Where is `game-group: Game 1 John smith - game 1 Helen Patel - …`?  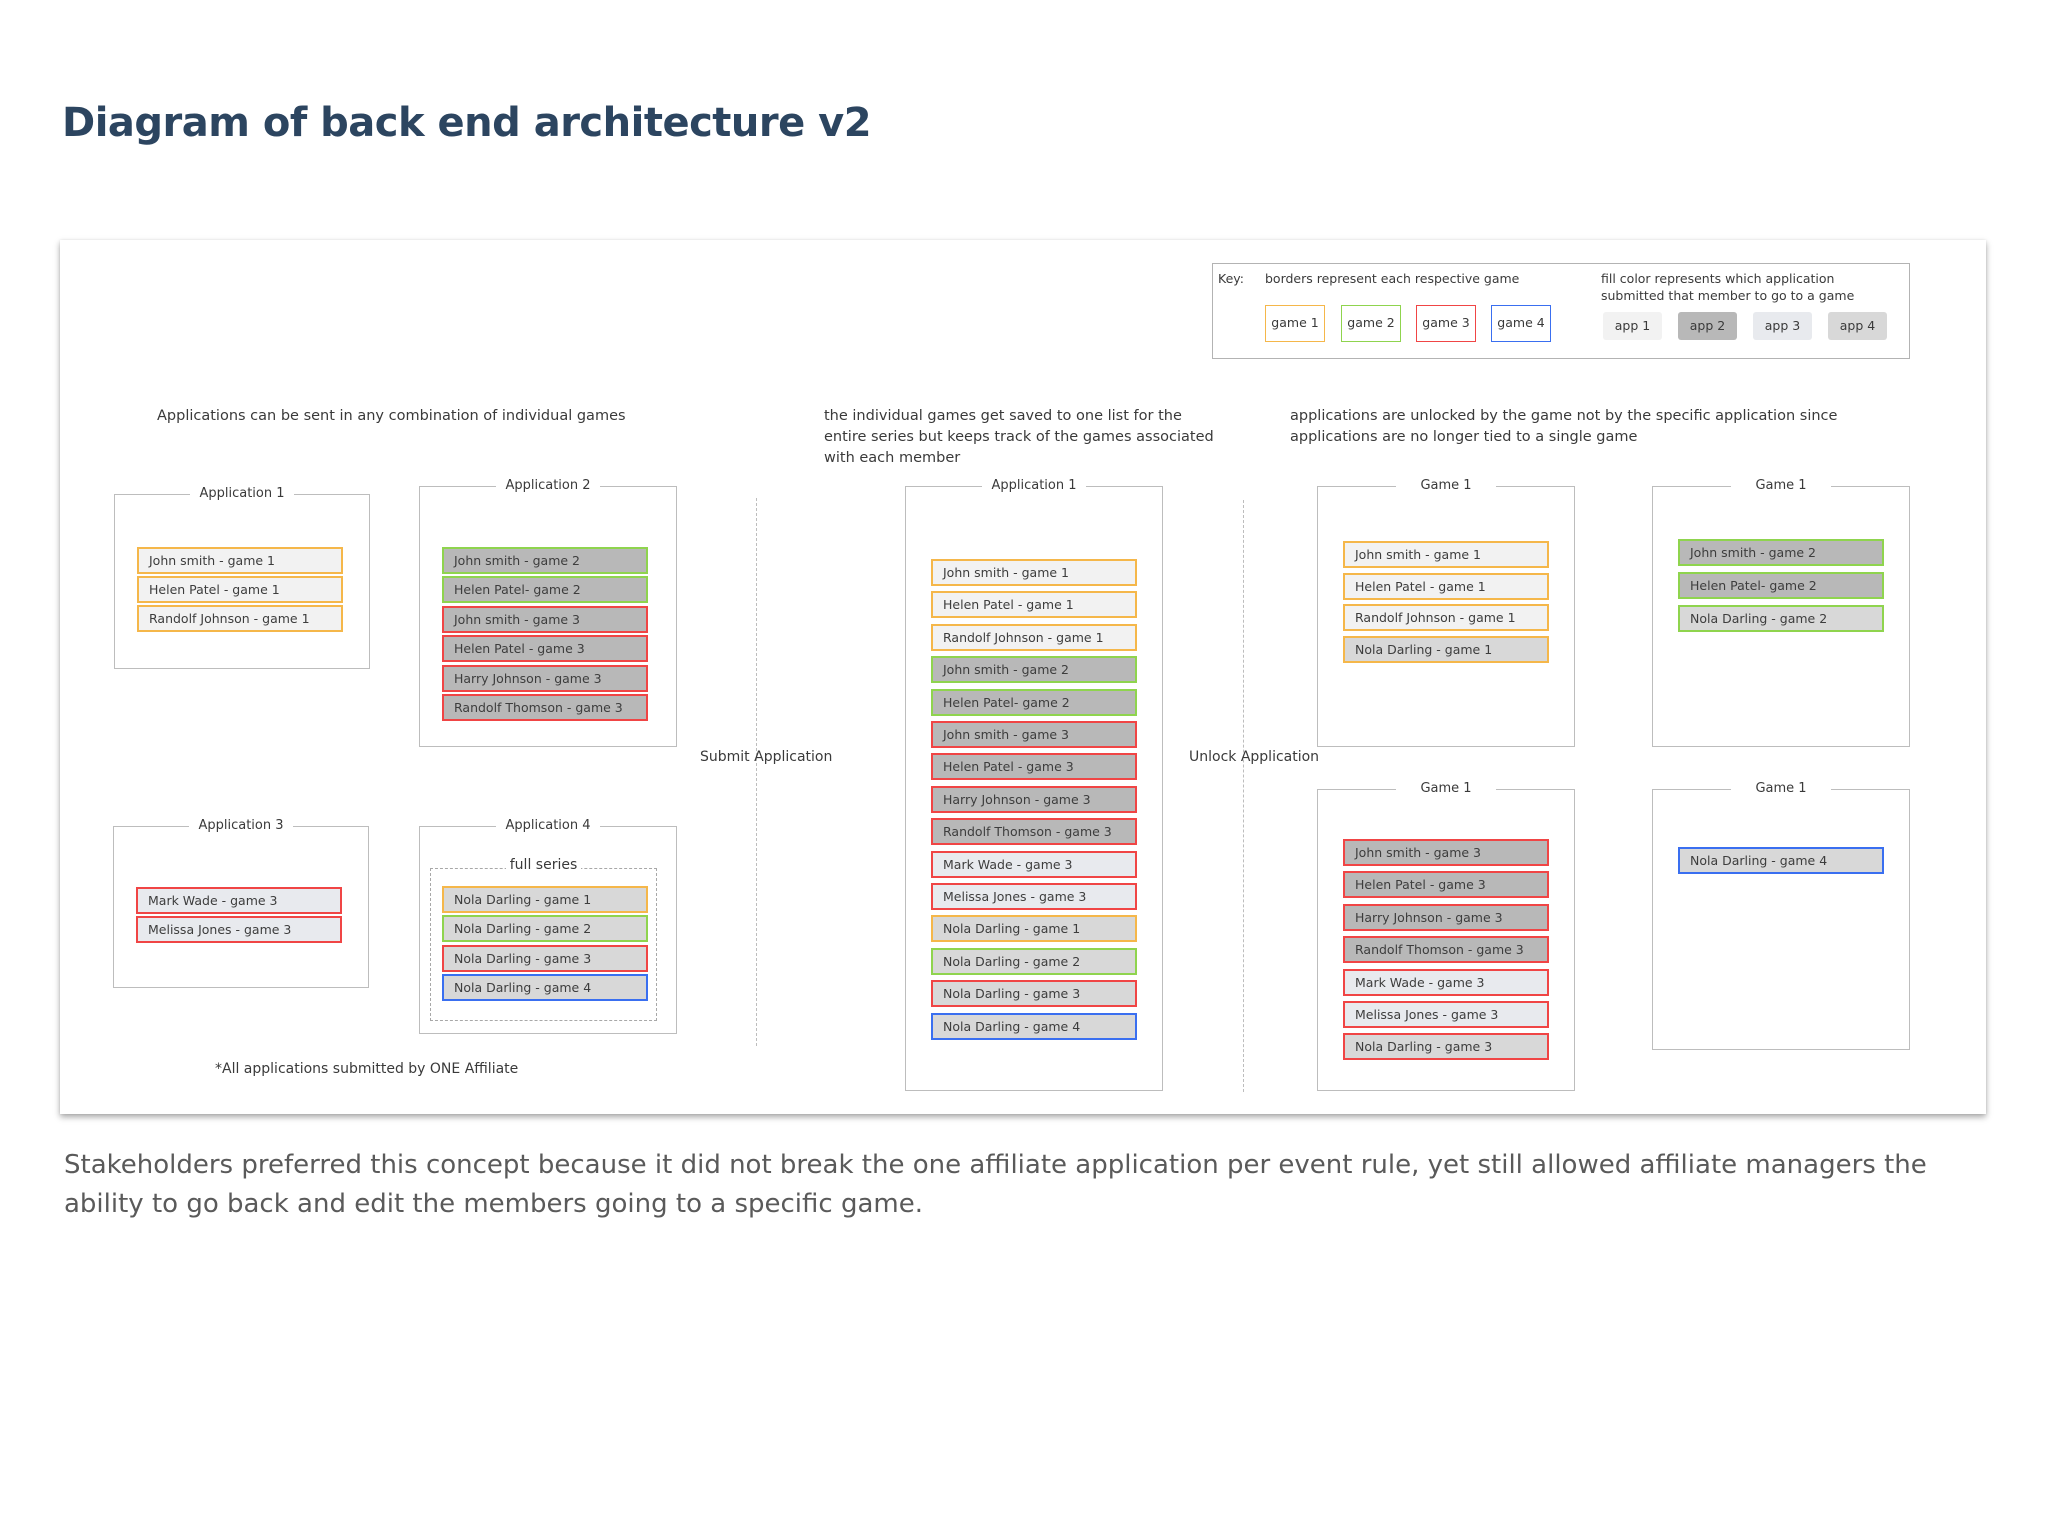
game-group: Game 1 John smith - game 1 Helen Patel - … is located at coordinates (1446, 612).